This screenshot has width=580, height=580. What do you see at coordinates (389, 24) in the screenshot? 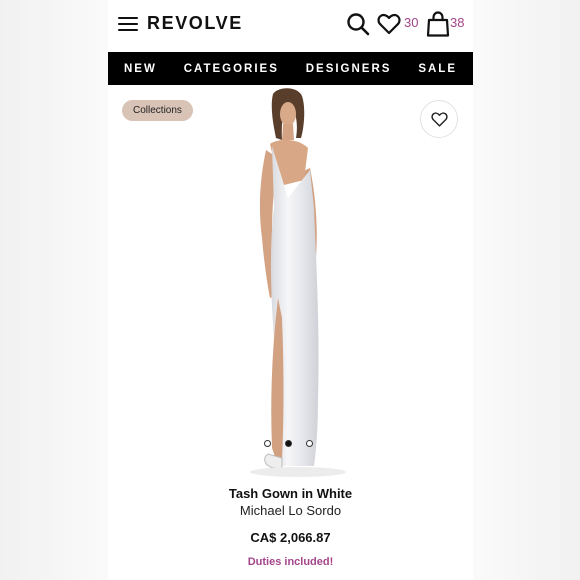
I see `heart-icon` at bounding box center [389, 24].